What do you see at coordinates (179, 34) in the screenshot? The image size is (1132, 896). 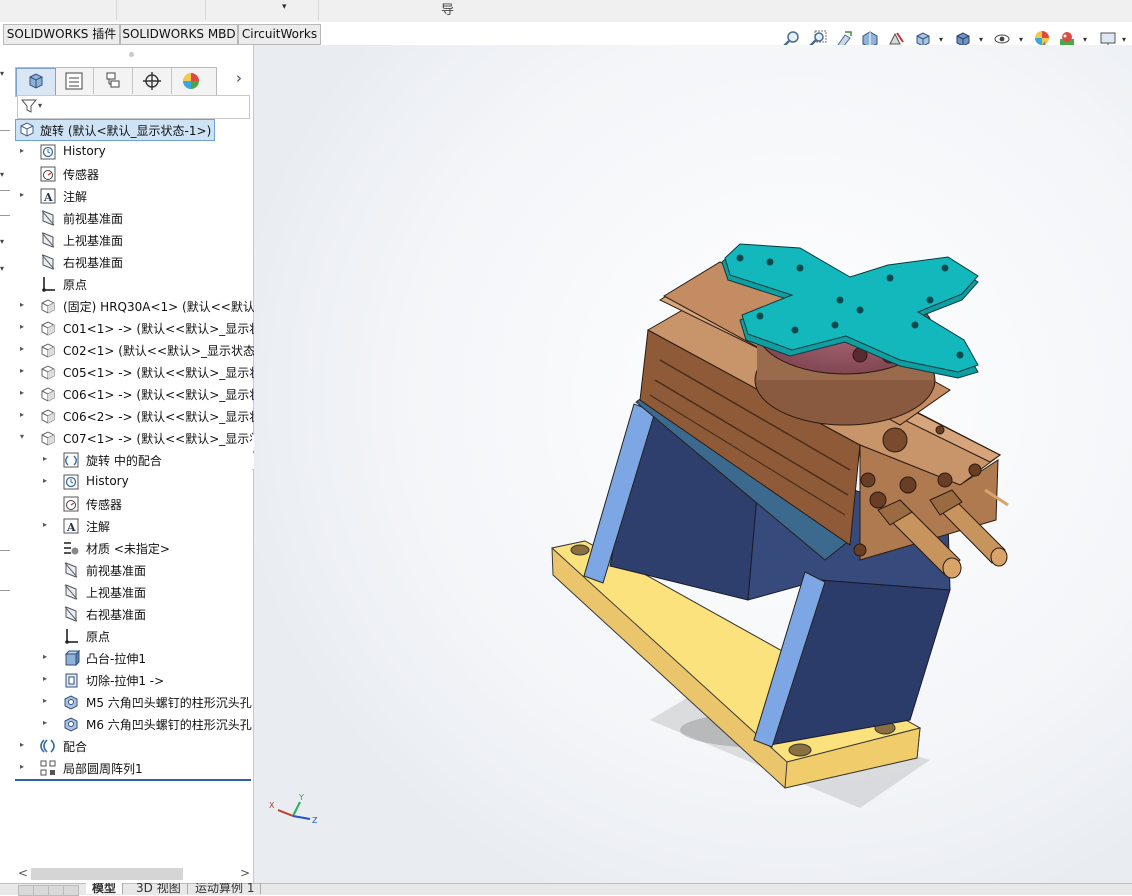 I see `tab-solidworks-mbd: SOLIDWORKS MBD` at bounding box center [179, 34].